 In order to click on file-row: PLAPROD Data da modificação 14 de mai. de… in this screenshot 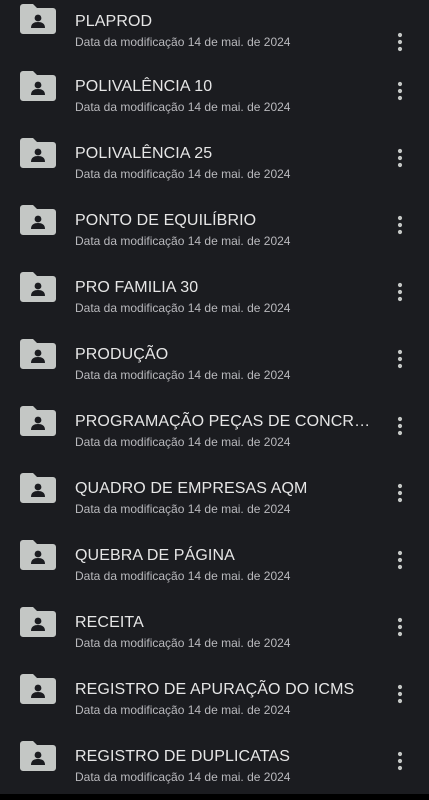, I will do `click(214, 28)`.